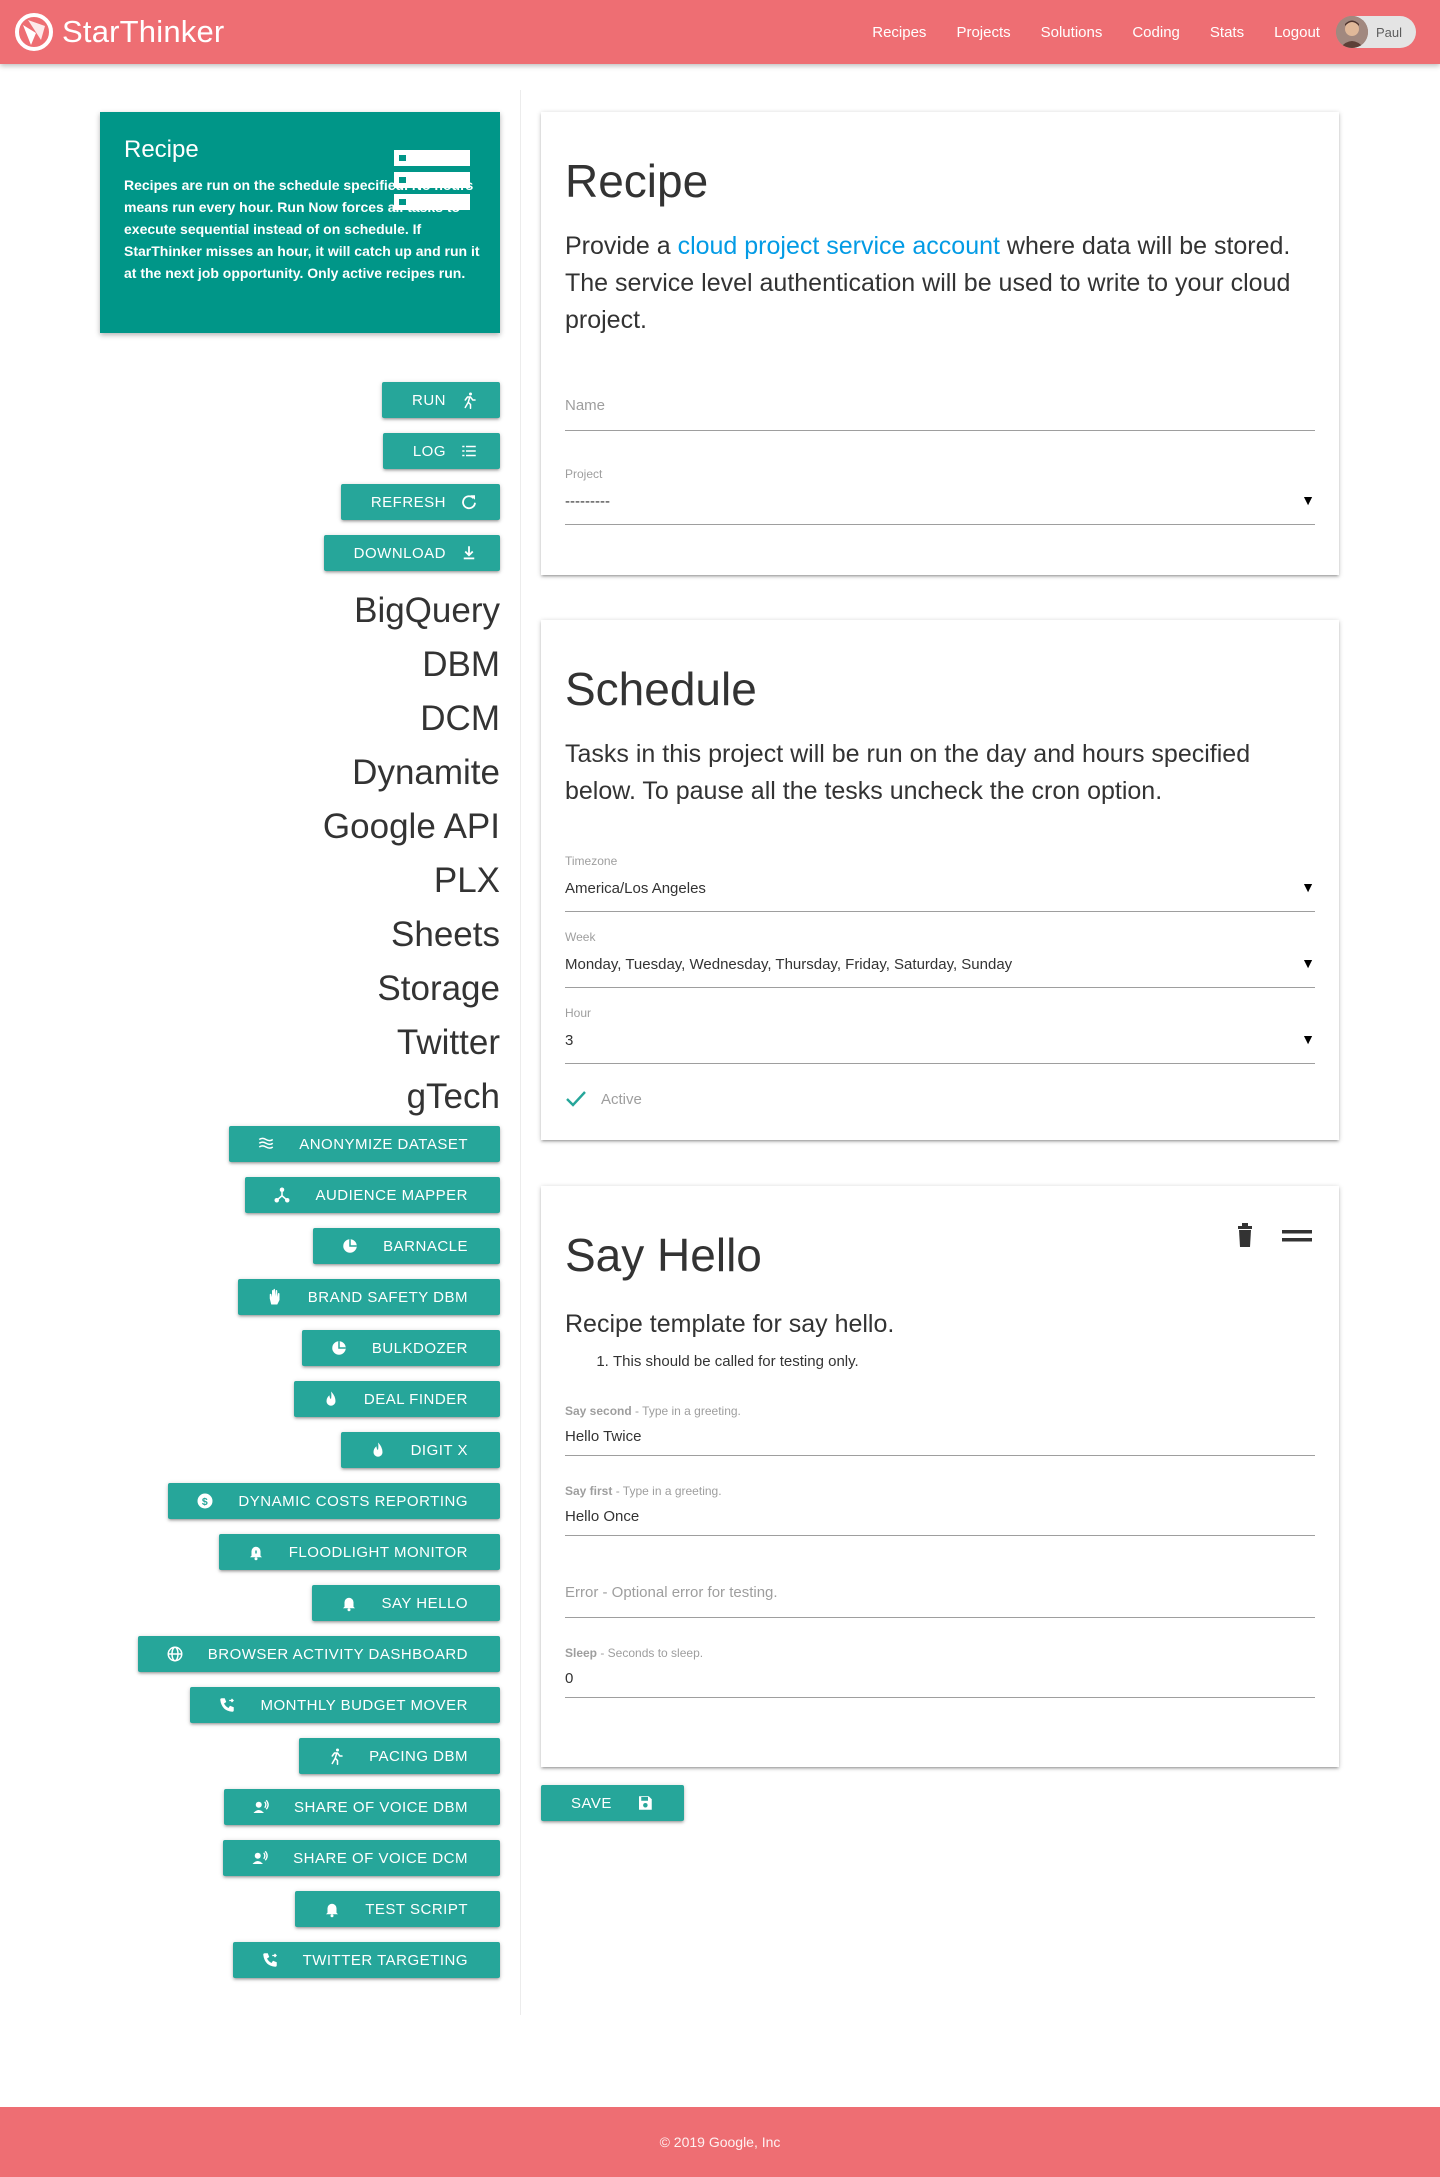 The height and width of the screenshot is (2177, 1440). Describe the element at coordinates (587, 501) in the screenshot. I see `project-value: ---------` at that location.